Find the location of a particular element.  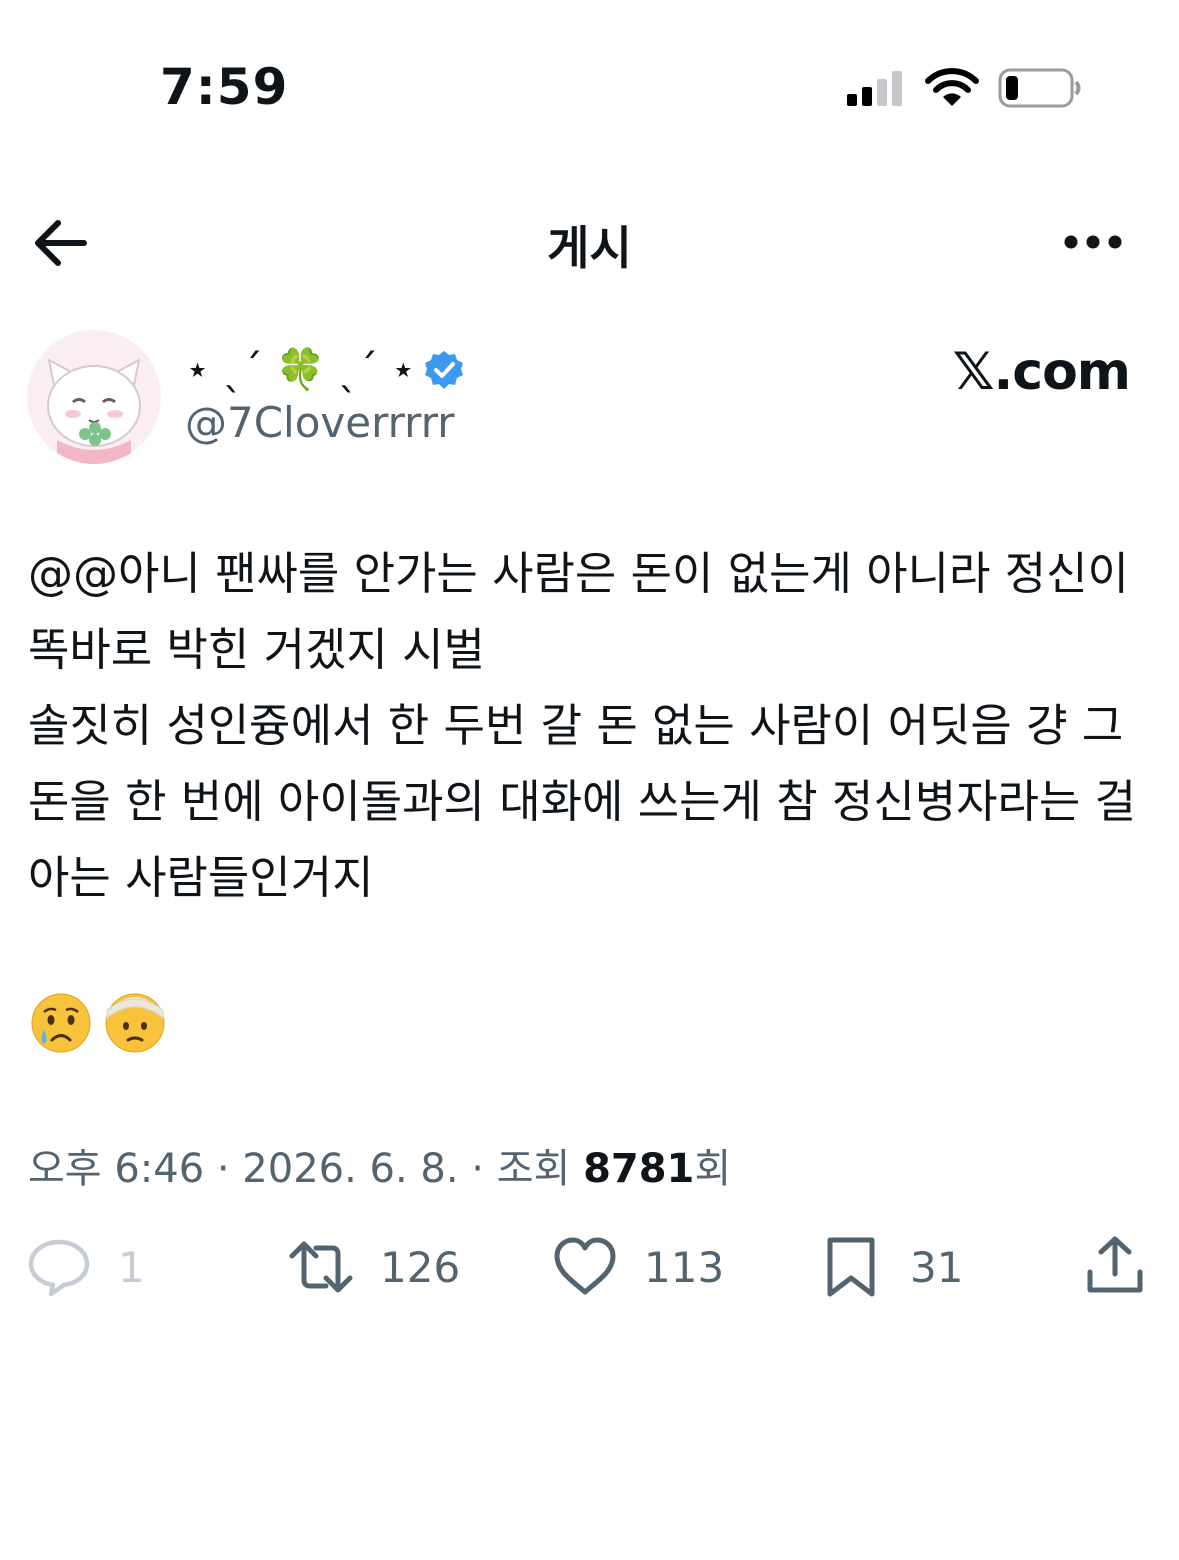

avatar is located at coordinates (94, 397).